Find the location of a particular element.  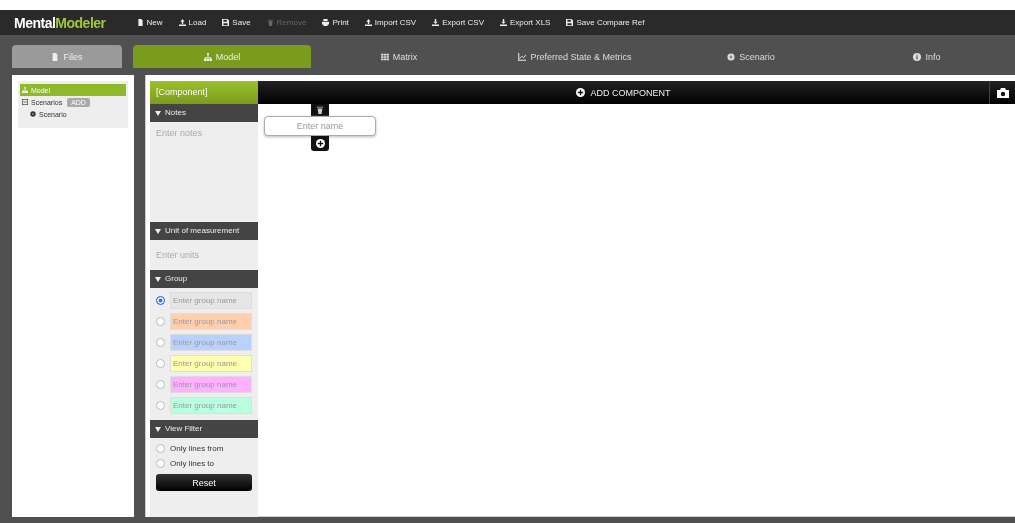

camera-icon is located at coordinates (1002, 92).